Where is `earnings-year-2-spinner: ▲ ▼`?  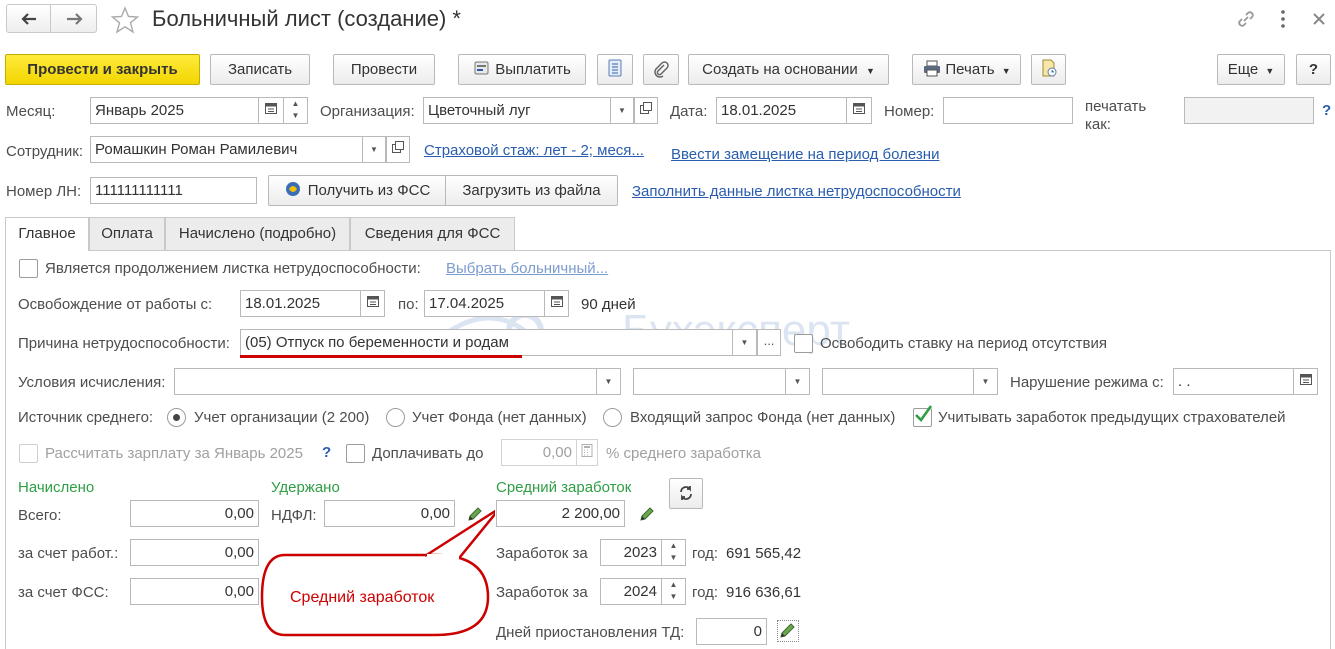
earnings-year-2-spinner: ▲ ▼ is located at coordinates (674, 591).